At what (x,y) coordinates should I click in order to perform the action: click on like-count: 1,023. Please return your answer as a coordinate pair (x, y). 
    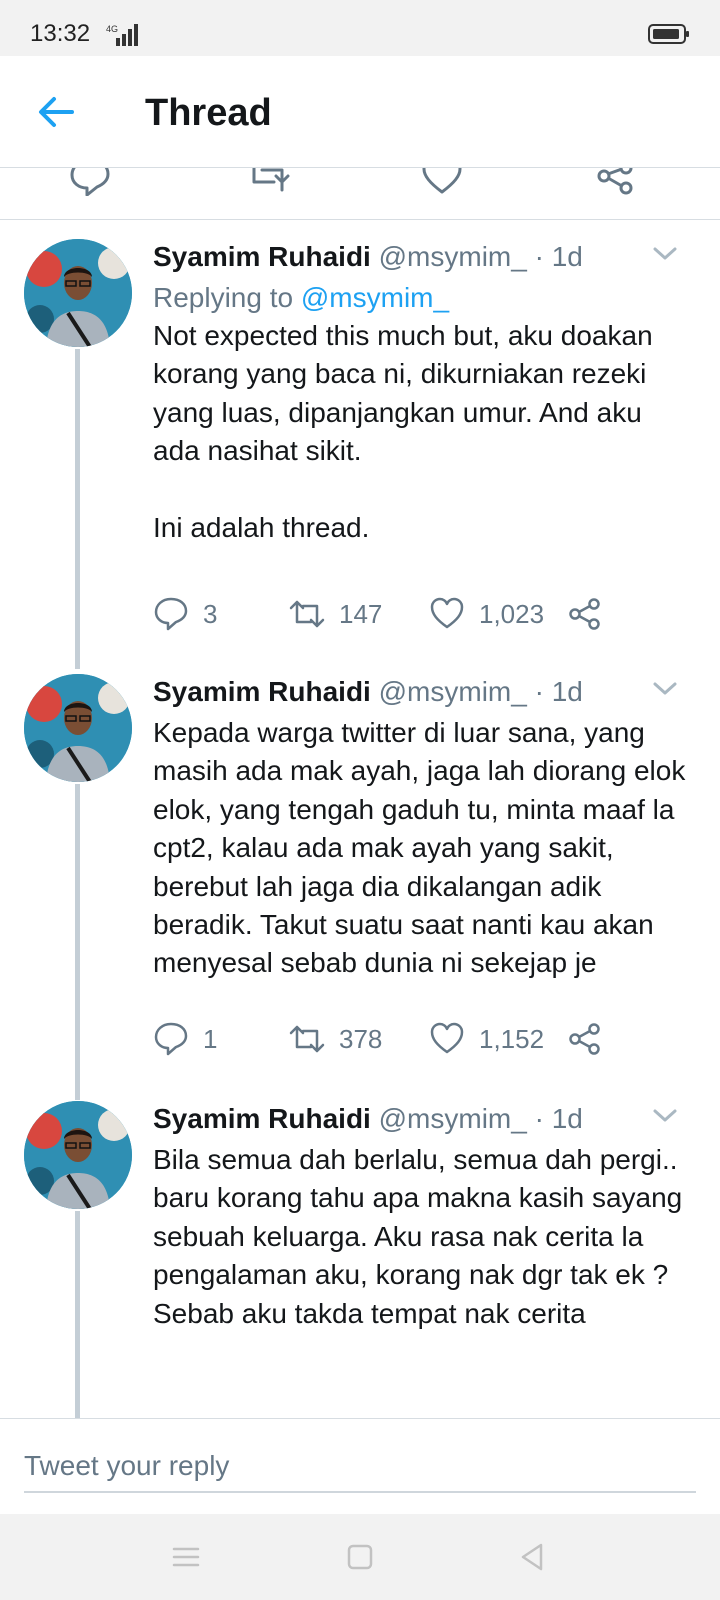
    Looking at the image, I should click on (512, 613).